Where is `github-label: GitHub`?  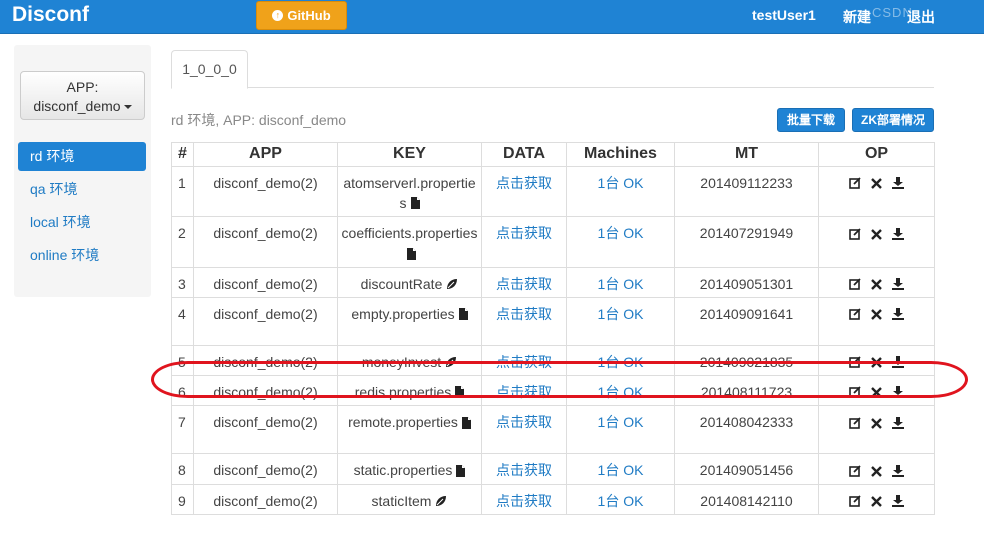
github-label: GitHub is located at coordinates (309, 15).